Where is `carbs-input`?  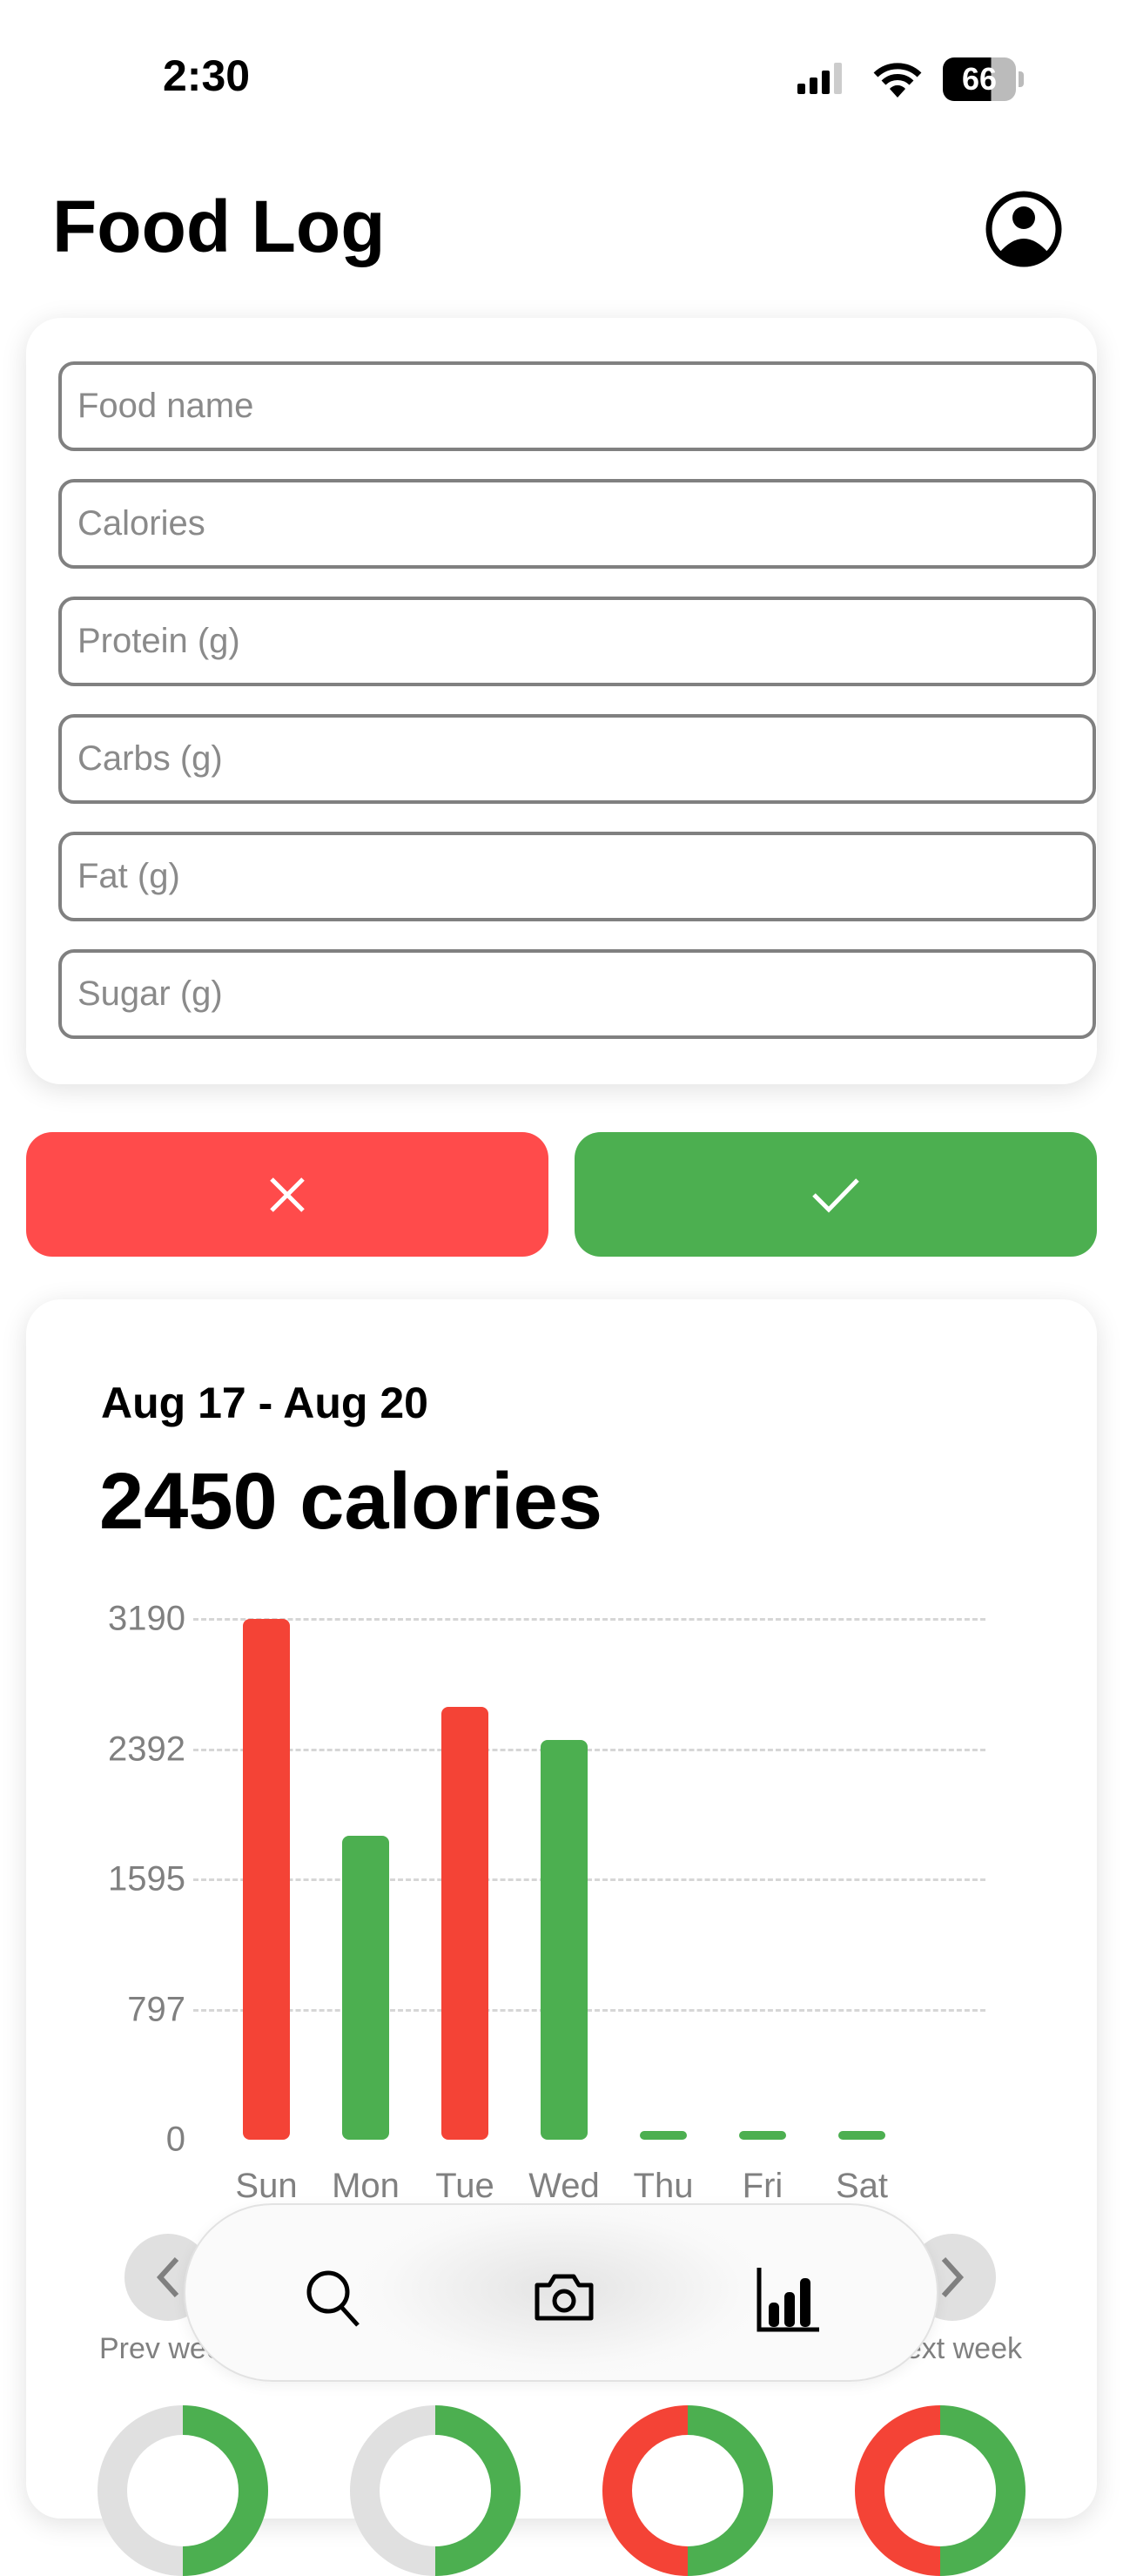
carbs-input is located at coordinates (577, 759).